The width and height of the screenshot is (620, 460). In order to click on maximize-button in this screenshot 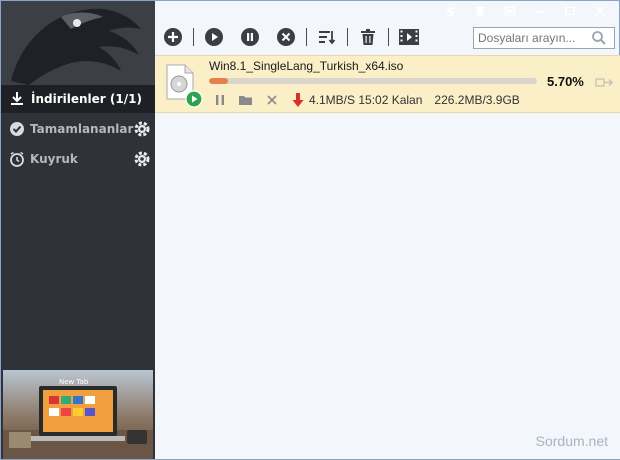, I will do `click(570, 11)`.